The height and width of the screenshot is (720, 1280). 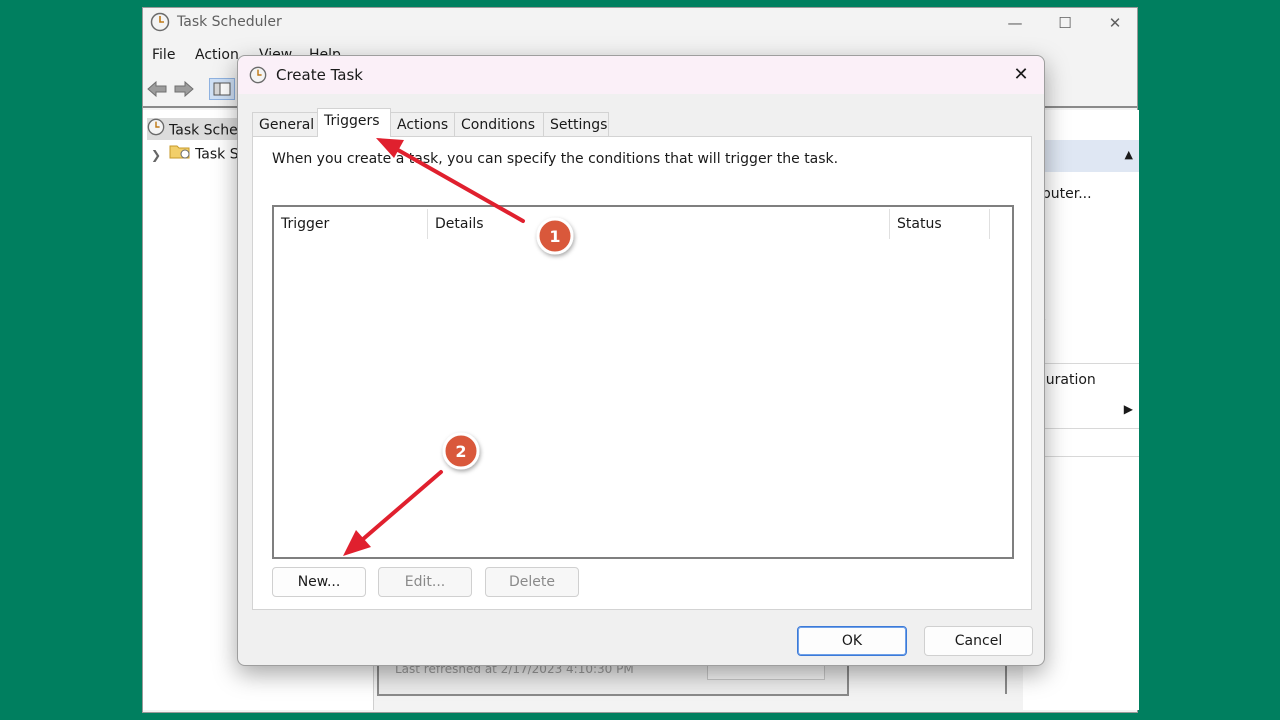 I want to click on tree-item-root: Task Sche, so click(x=194, y=129).